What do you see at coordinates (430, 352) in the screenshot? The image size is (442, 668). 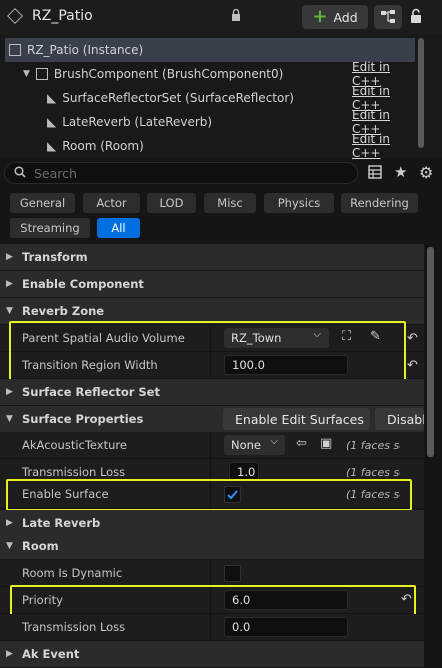 I see `details-scrollbar` at bounding box center [430, 352].